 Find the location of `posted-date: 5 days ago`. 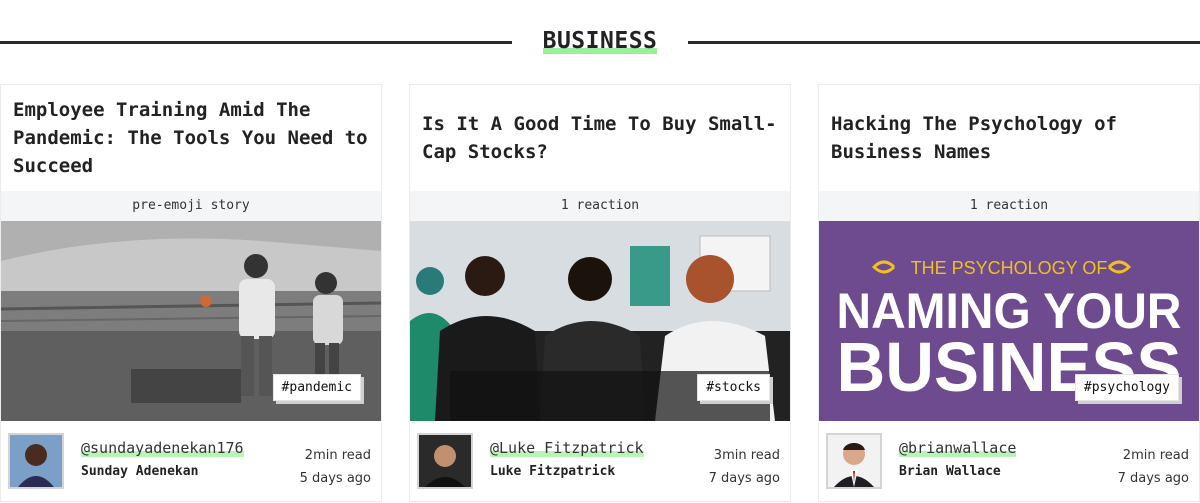

posted-date: 5 days ago is located at coordinates (335, 478).